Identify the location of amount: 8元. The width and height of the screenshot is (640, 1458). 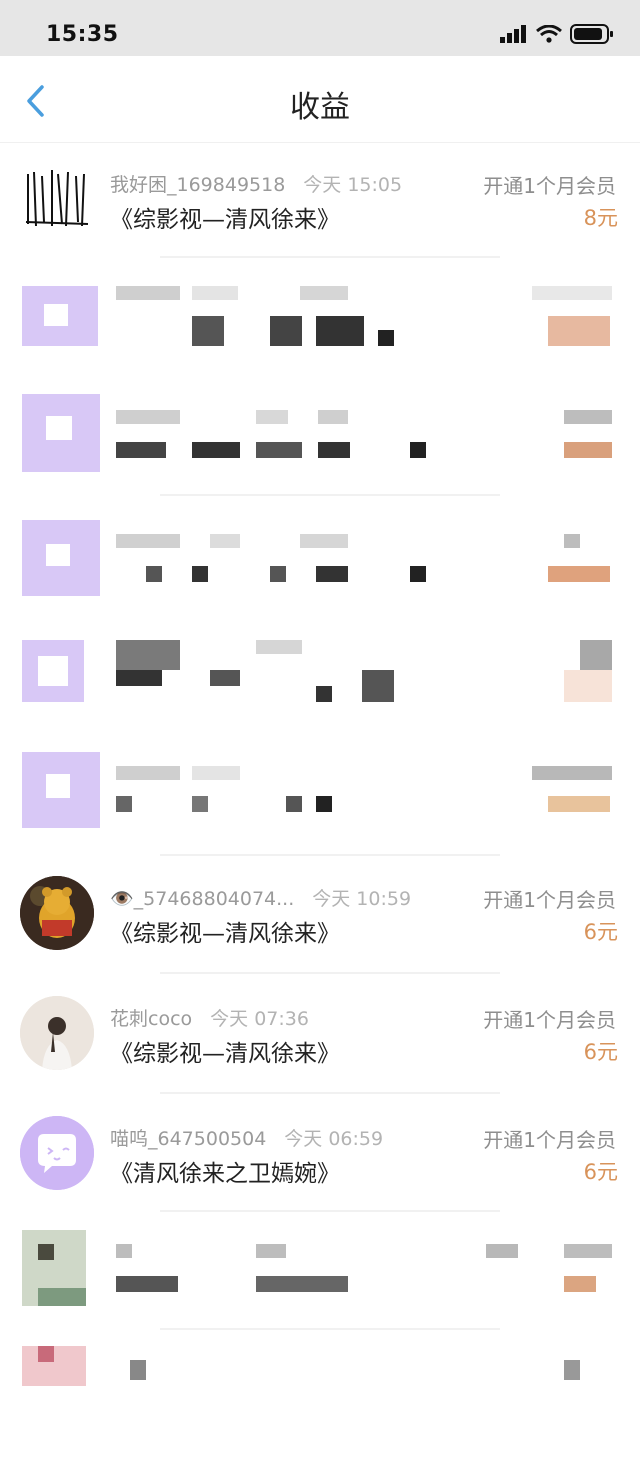
(600, 218).